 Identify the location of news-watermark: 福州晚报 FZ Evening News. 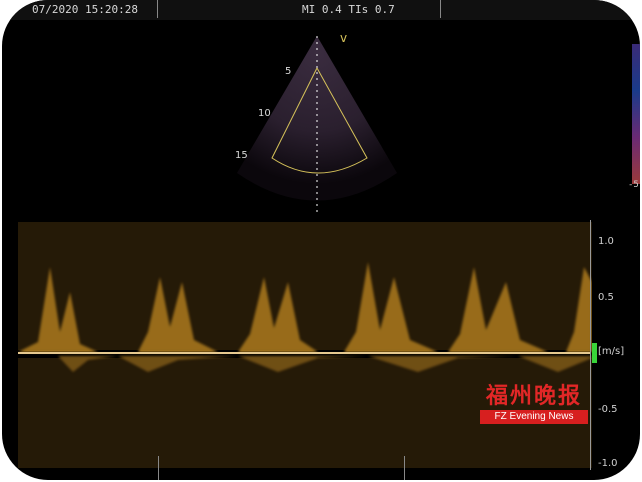
(534, 402).